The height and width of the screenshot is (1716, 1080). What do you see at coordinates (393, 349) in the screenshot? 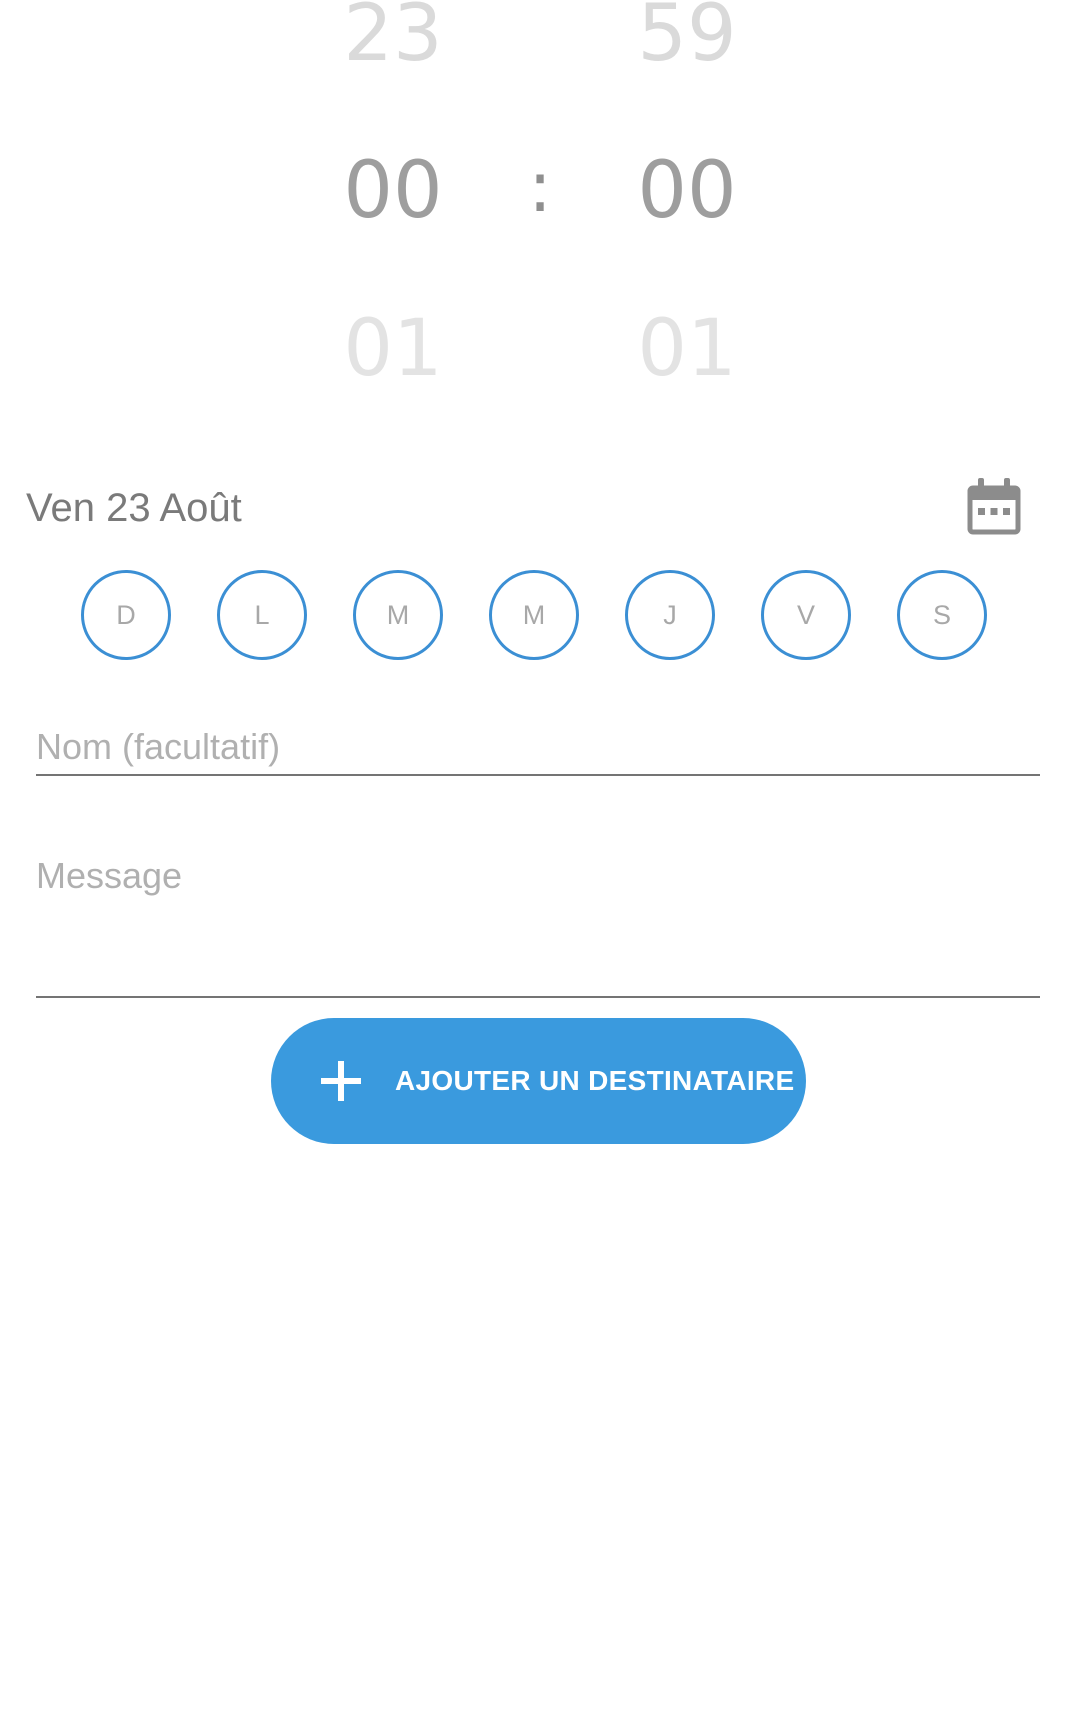
I see `hour-next: 01` at bounding box center [393, 349].